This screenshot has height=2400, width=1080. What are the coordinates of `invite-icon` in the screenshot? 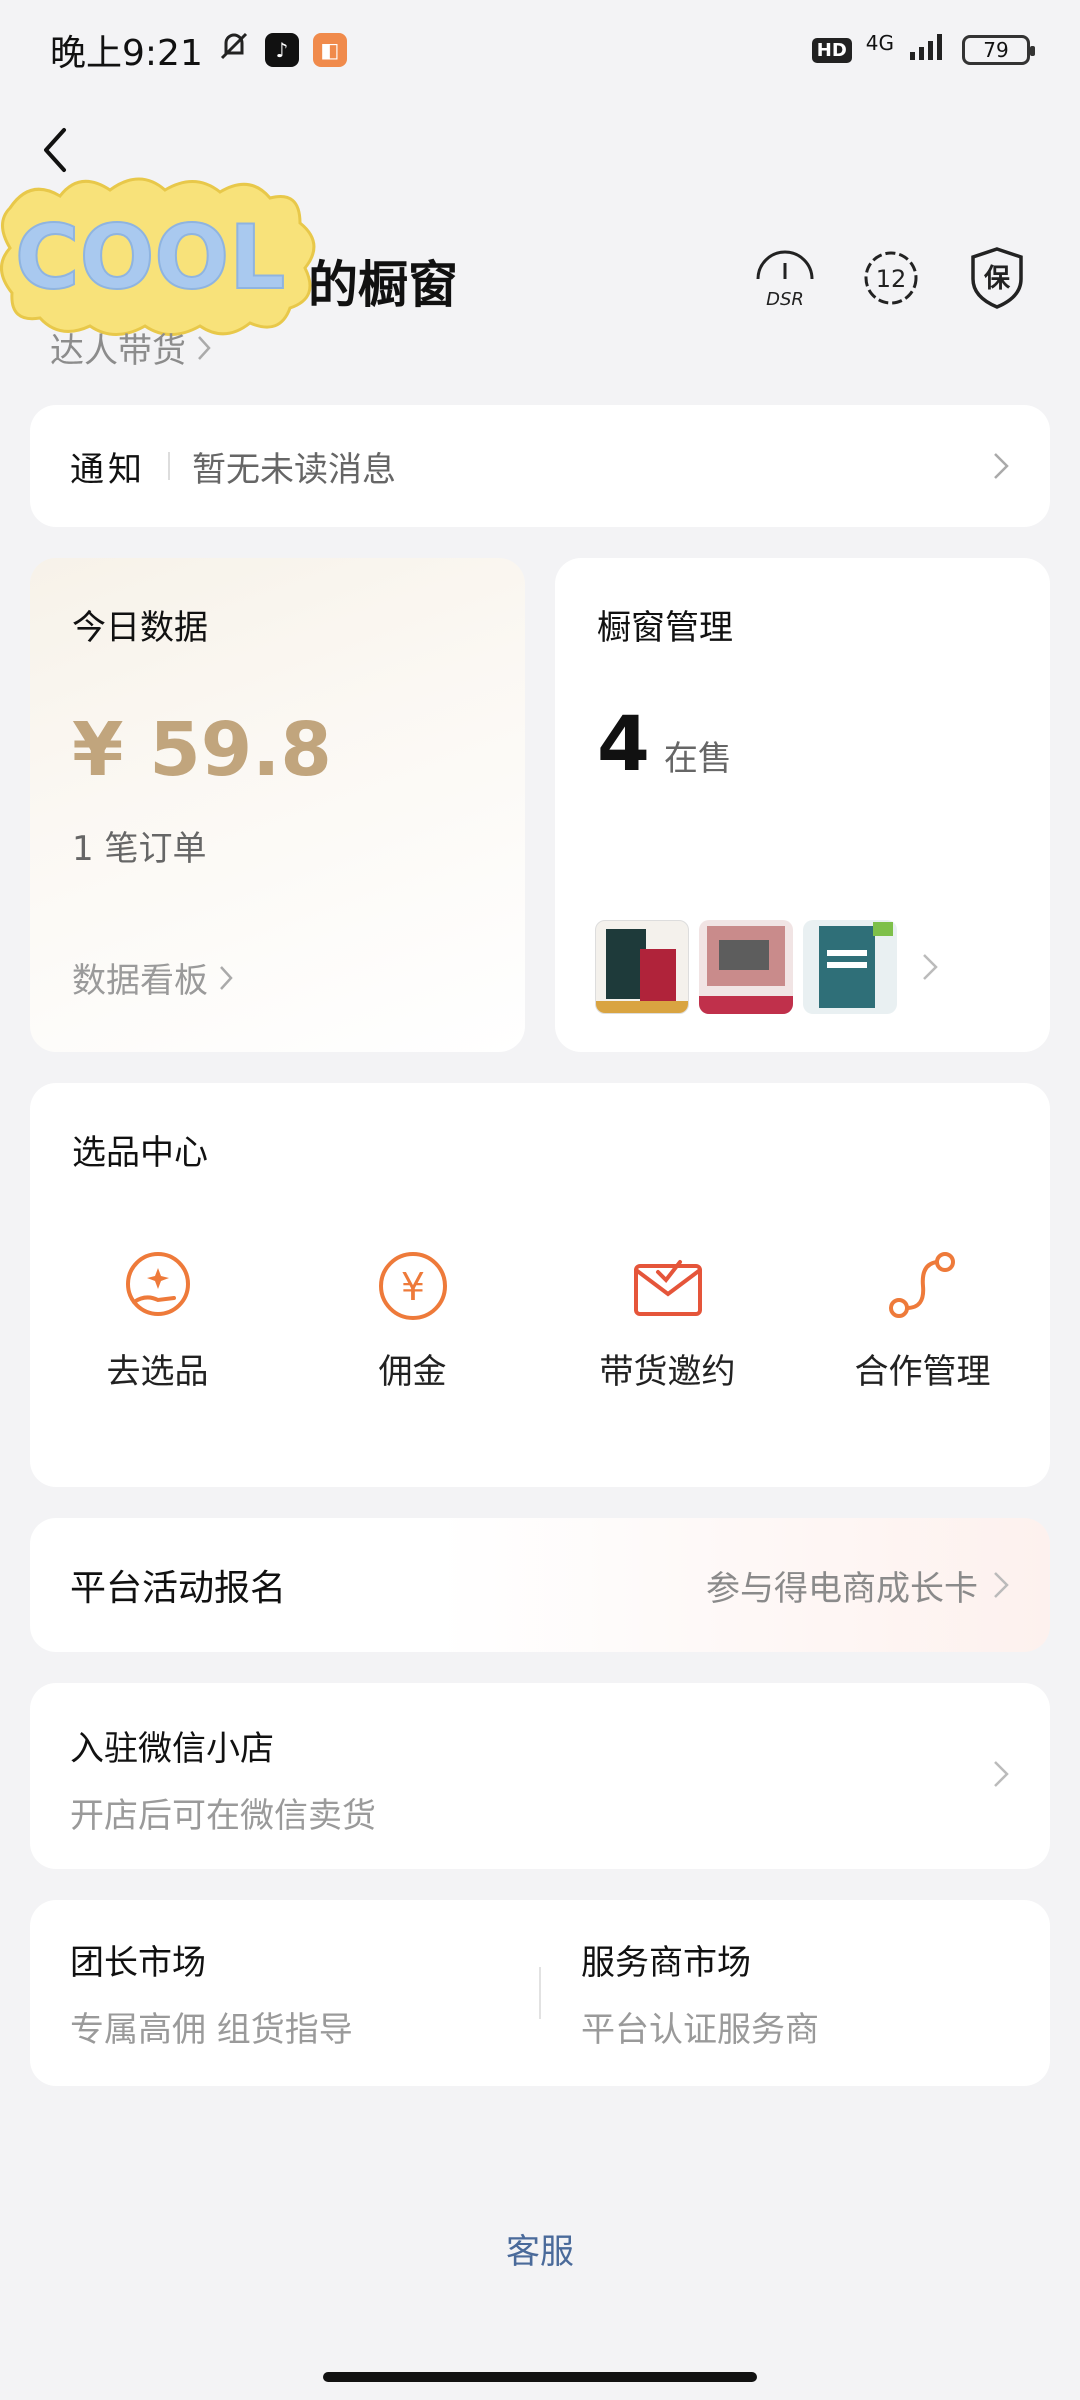 It's located at (667, 1288).